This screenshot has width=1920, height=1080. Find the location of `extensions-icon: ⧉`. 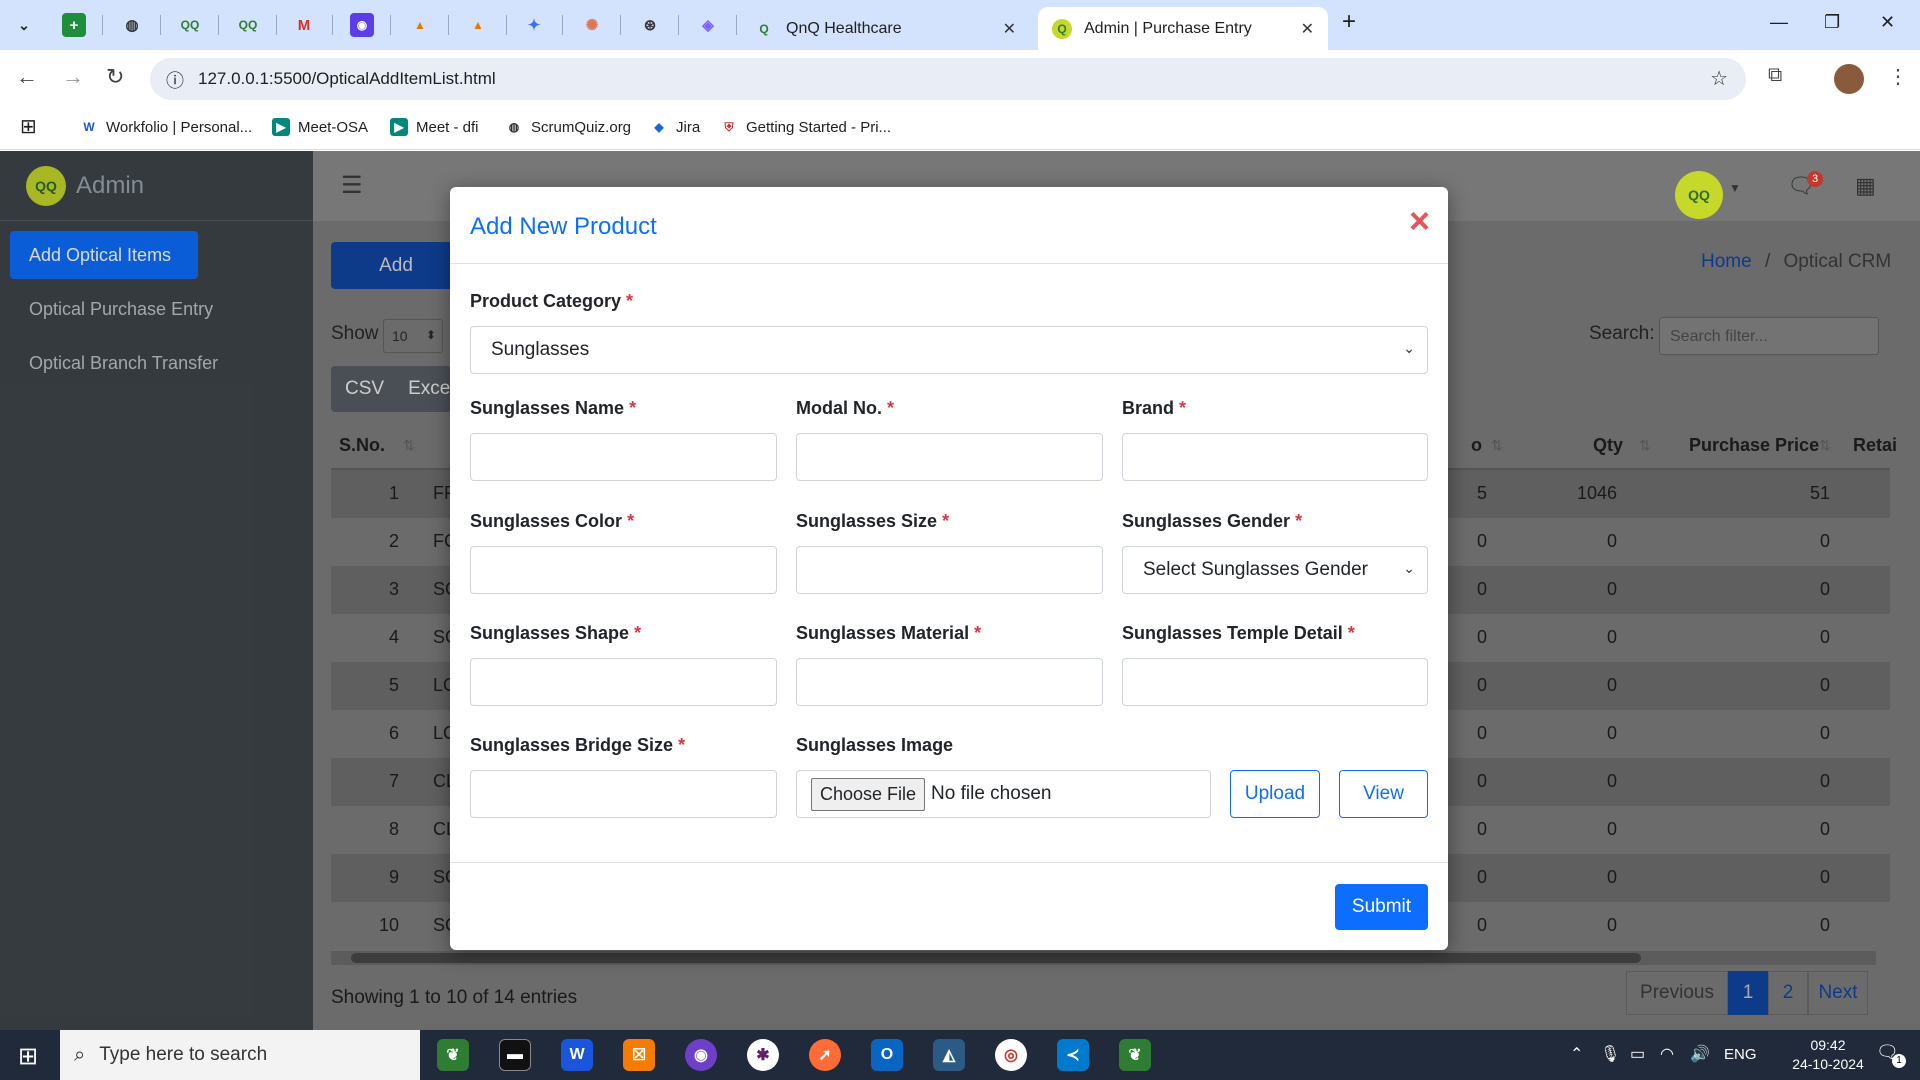

extensions-icon: ⧉ is located at coordinates (1775, 75).